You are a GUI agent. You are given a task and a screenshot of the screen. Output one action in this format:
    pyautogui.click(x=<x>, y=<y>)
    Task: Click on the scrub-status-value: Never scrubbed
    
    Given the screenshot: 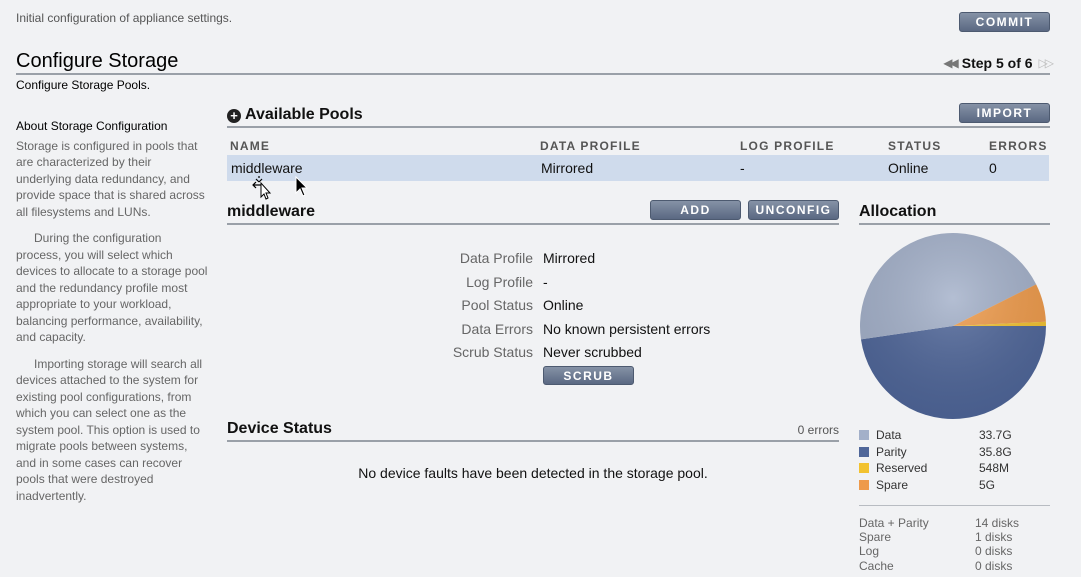 What is the action you would take?
    pyautogui.click(x=592, y=352)
    